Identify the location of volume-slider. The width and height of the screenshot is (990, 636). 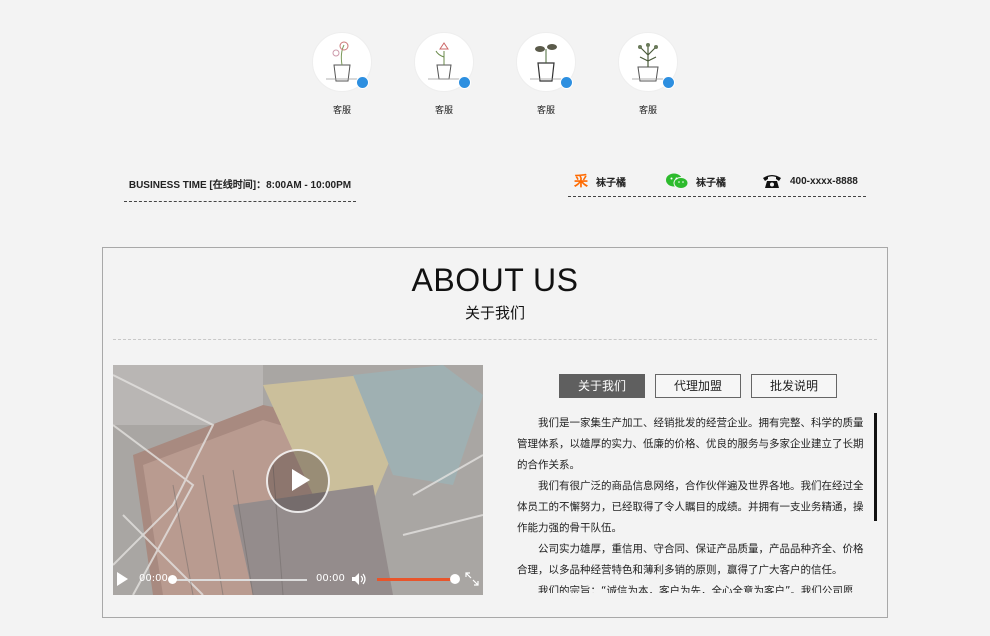
(415, 579).